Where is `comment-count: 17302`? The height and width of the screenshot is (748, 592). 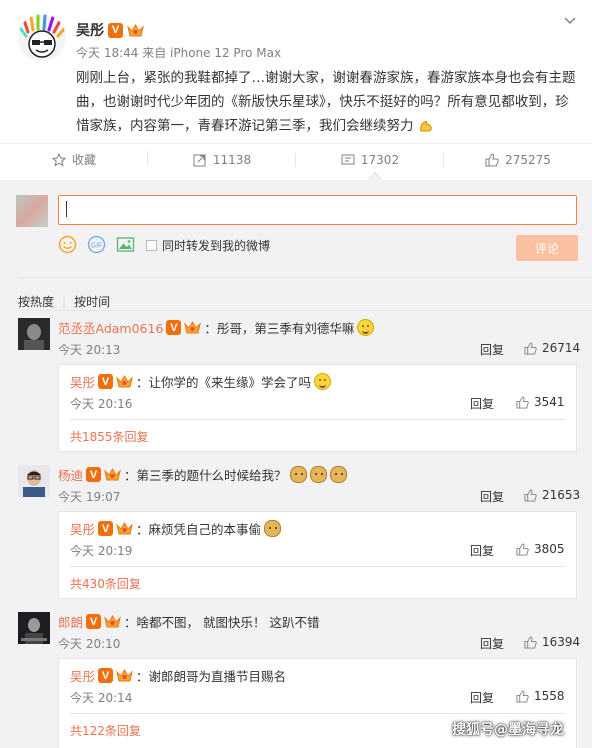 comment-count: 17302 is located at coordinates (380, 159).